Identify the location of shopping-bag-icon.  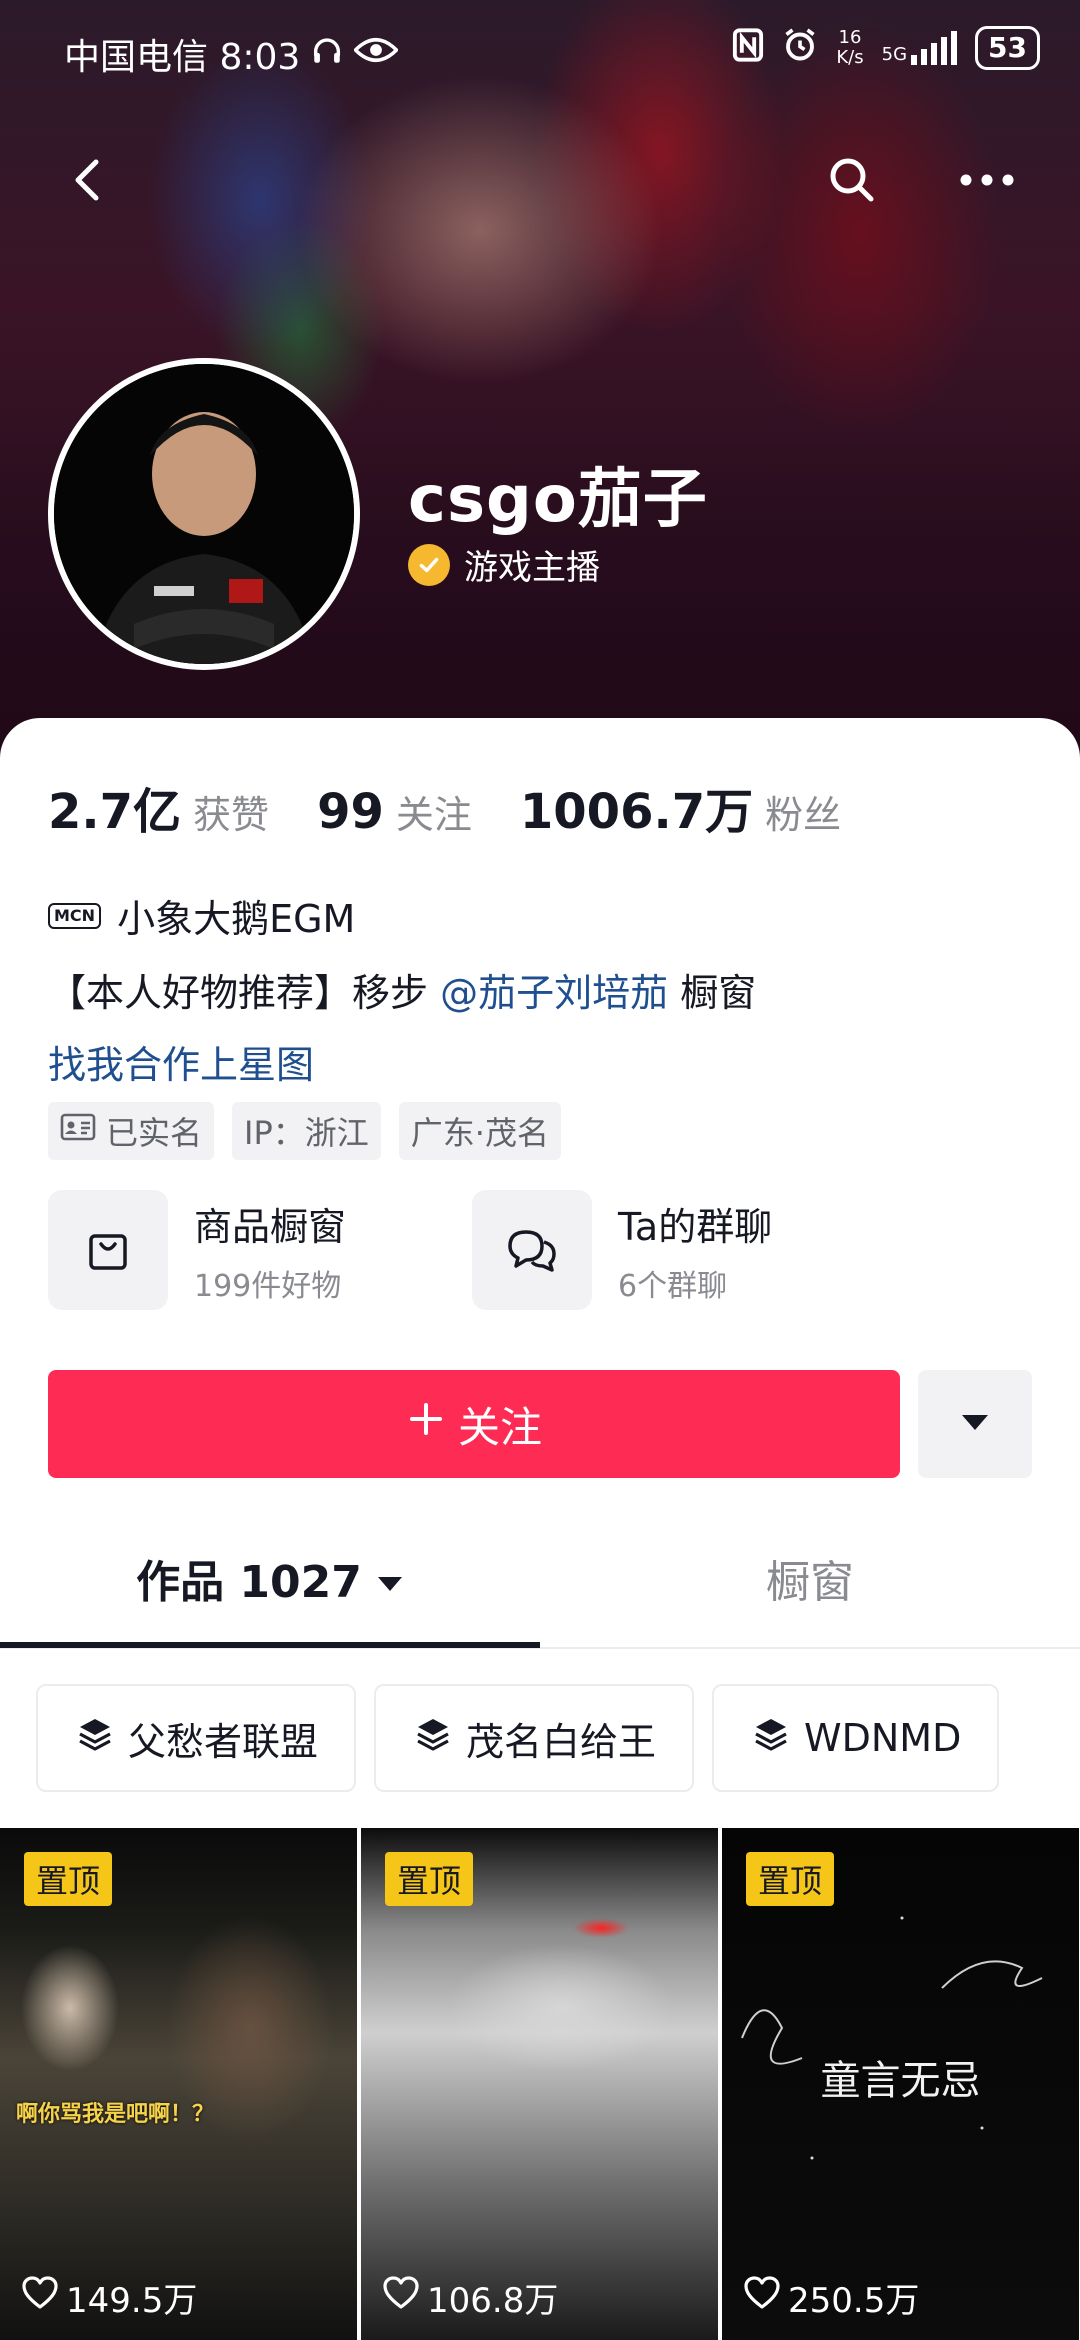
(108, 1250).